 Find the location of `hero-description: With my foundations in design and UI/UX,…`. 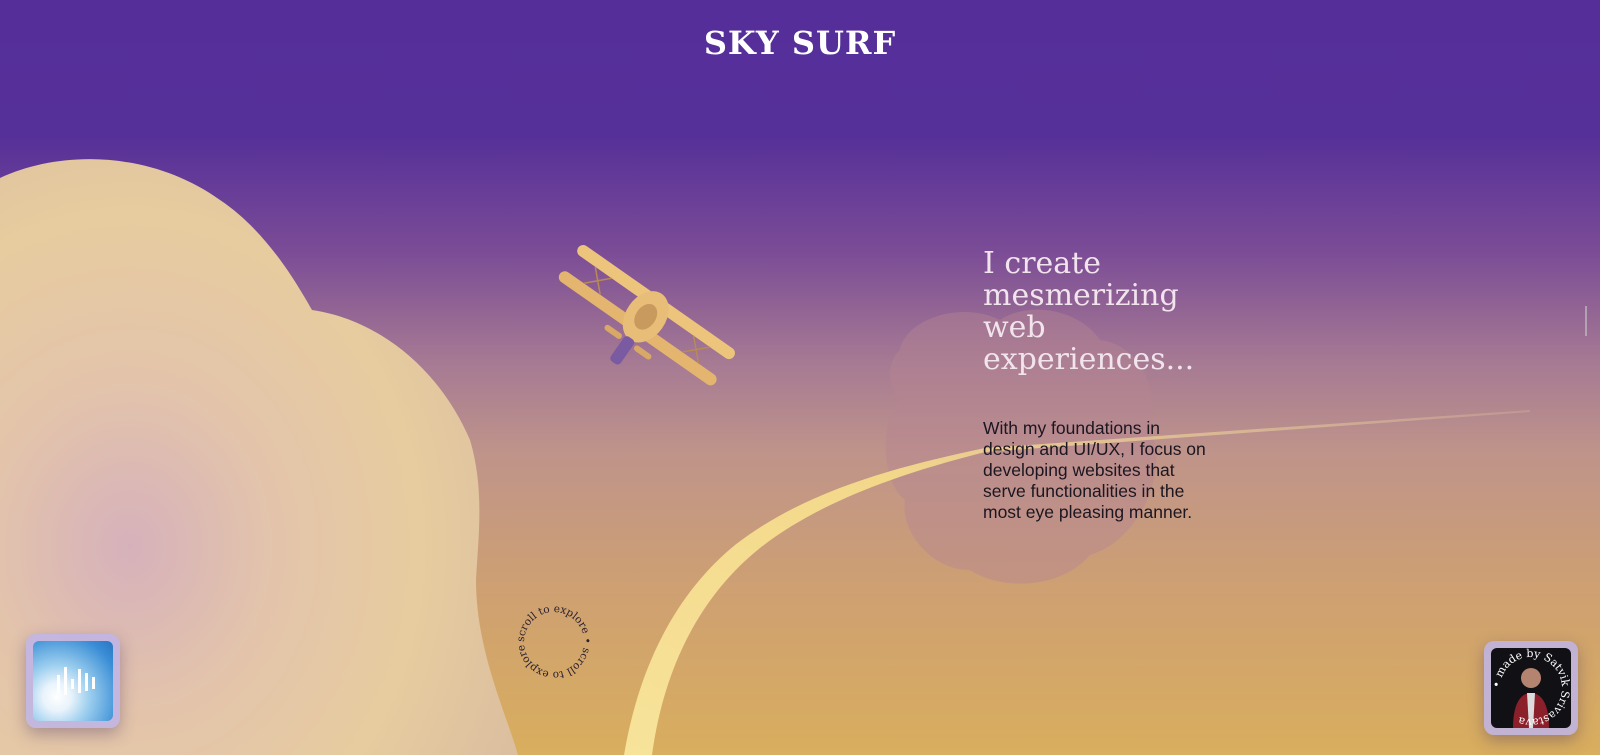

hero-description: With my foundations in design and UI/UX,… is located at coordinates (1094, 470).